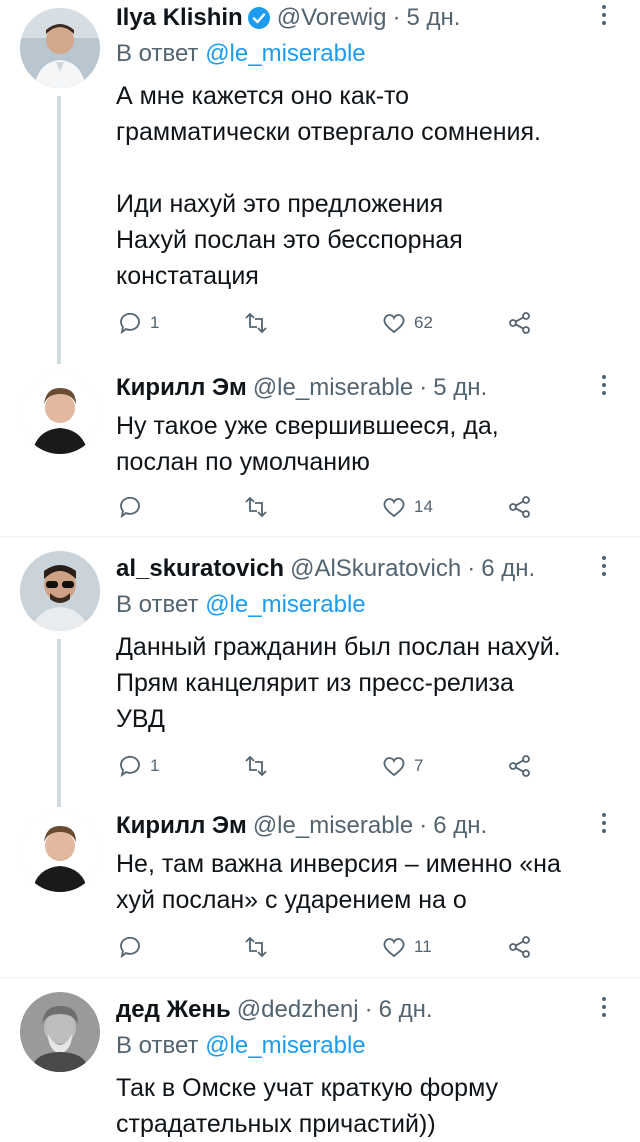 This screenshot has height=1142, width=640. What do you see at coordinates (298, 1010) in the screenshot?
I see `user-handle: @dedzhenj` at bounding box center [298, 1010].